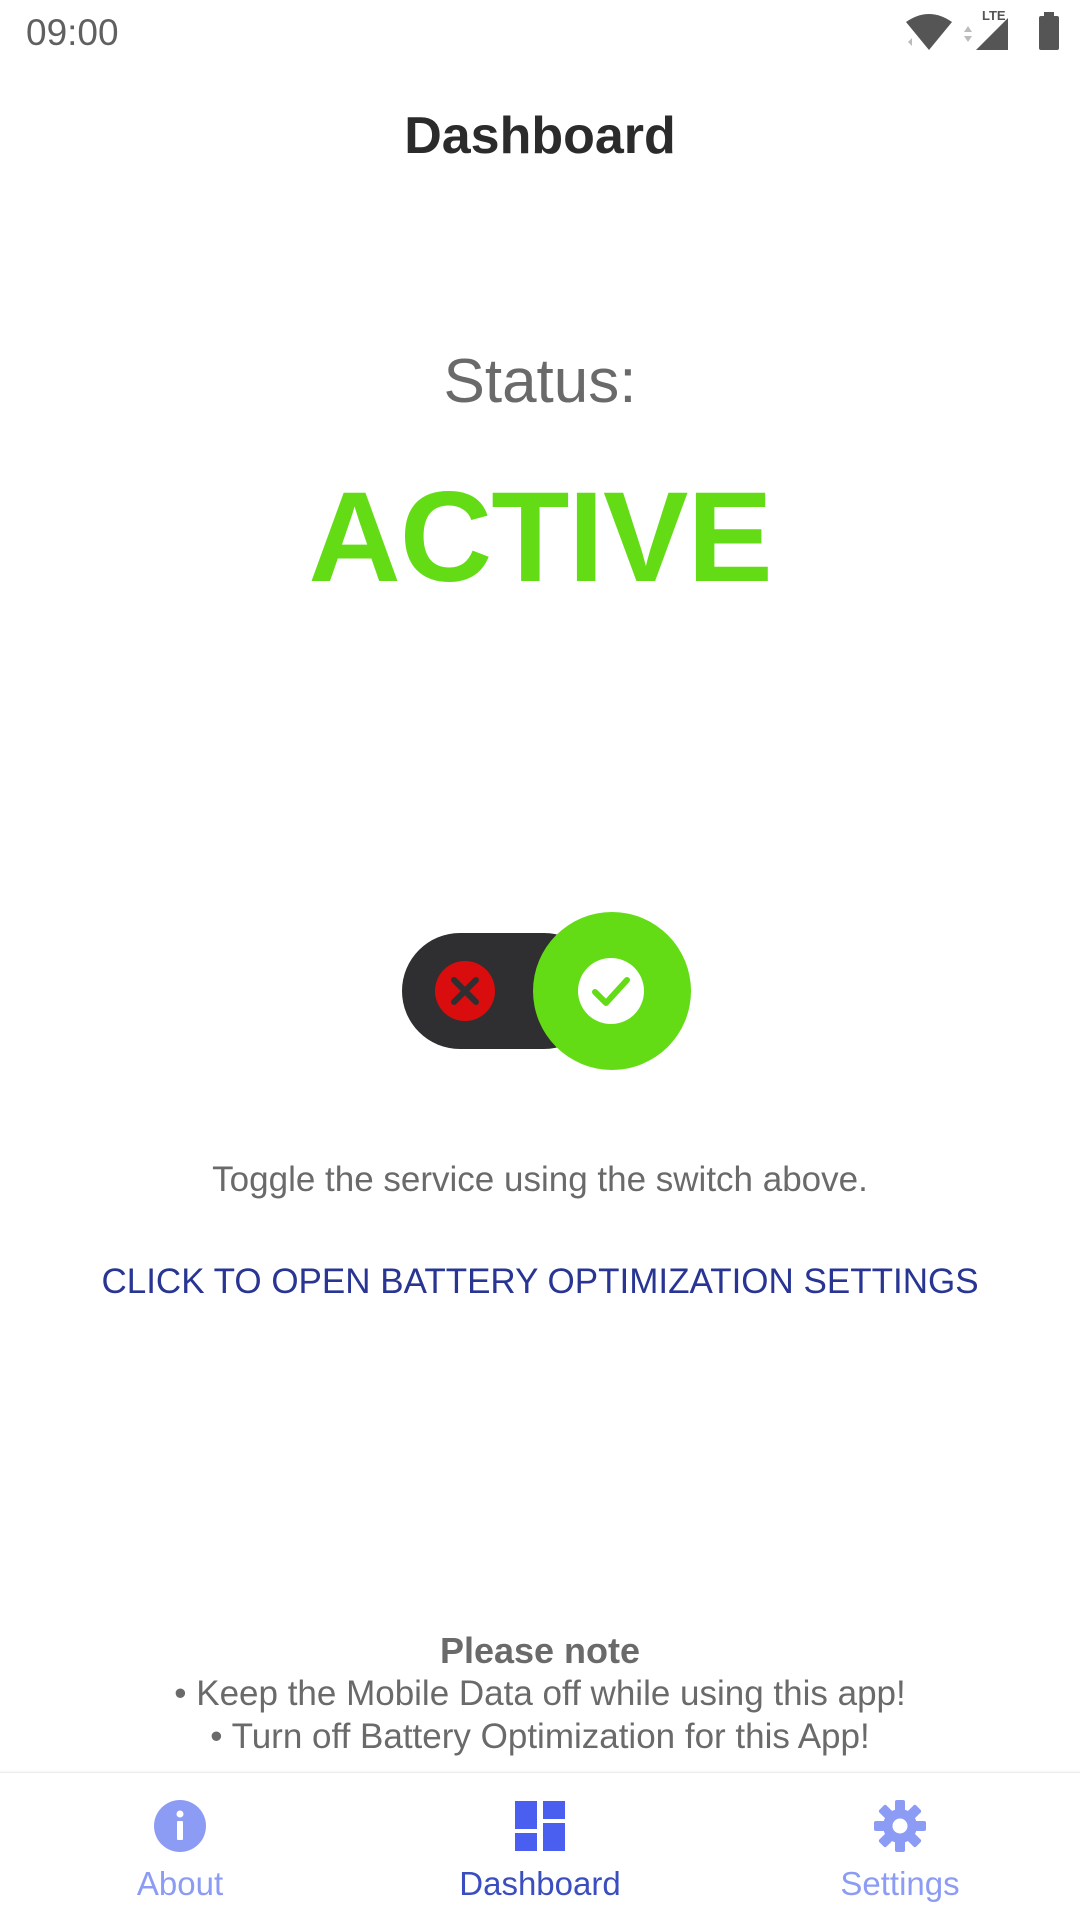 Image resolution: width=1080 pixels, height=1920 pixels. Describe the element at coordinates (180, 1883) in the screenshot. I see `nav-label-about: About` at that location.